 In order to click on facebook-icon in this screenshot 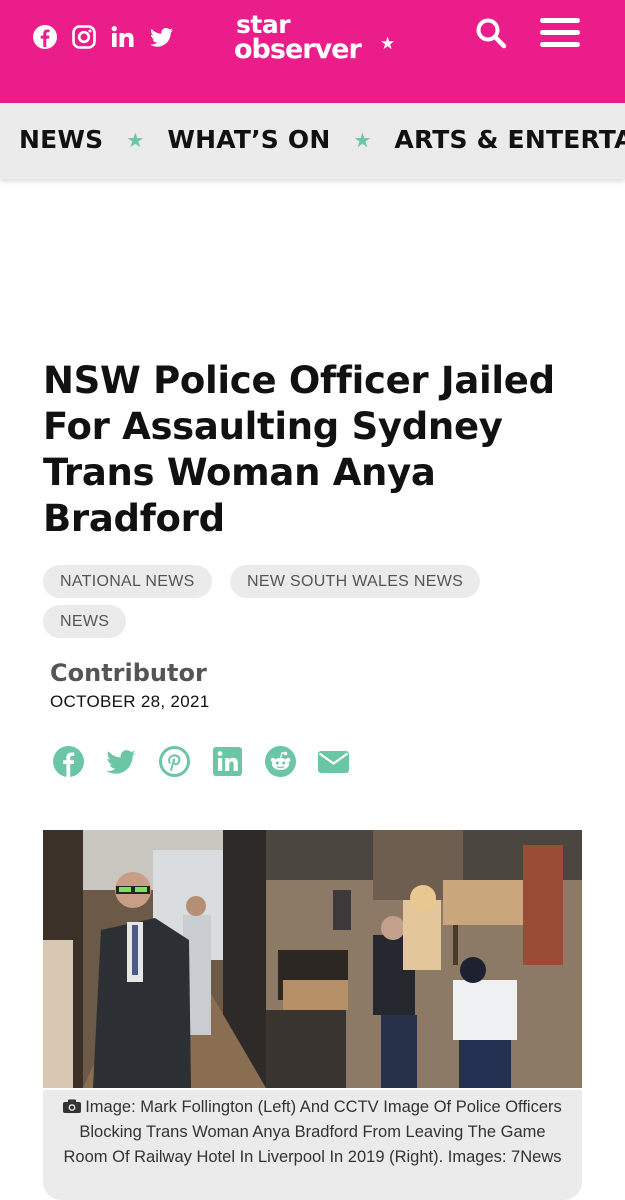, I will do `click(45, 37)`.